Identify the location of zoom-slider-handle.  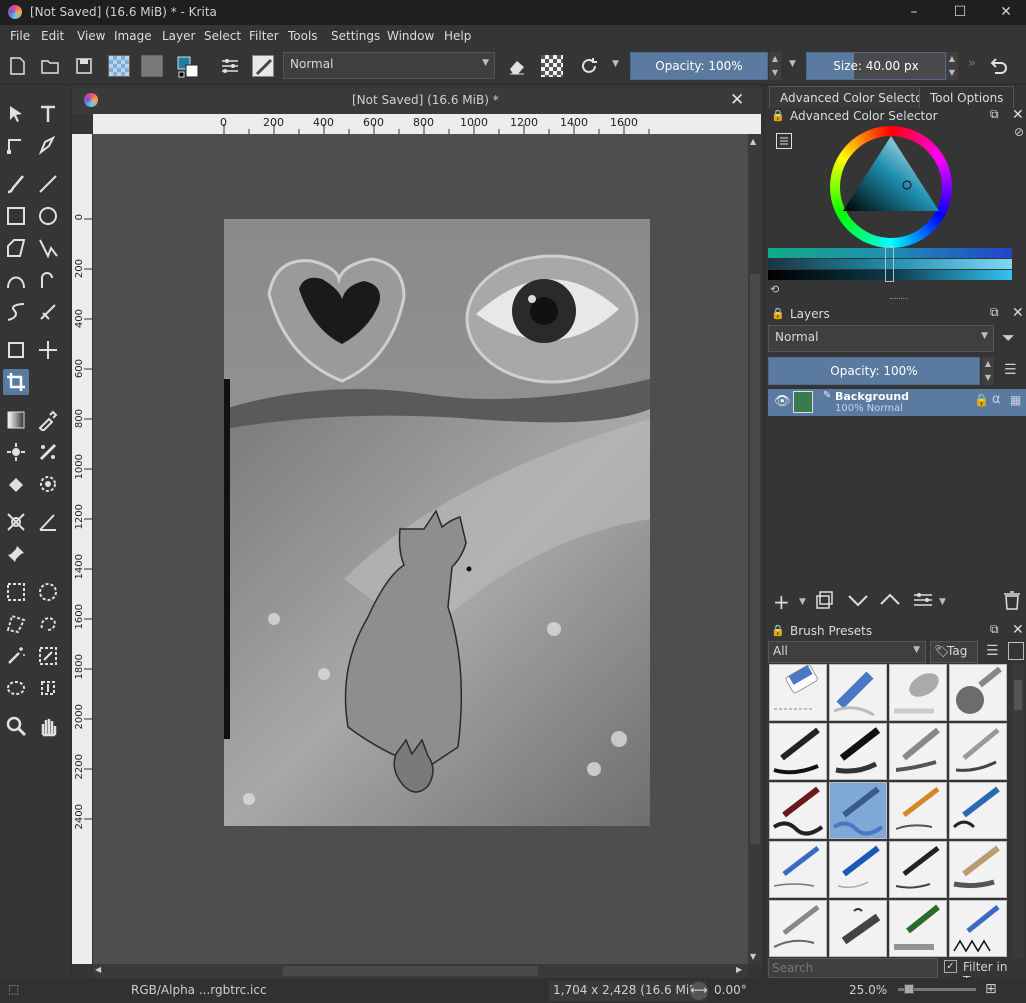
(909, 989).